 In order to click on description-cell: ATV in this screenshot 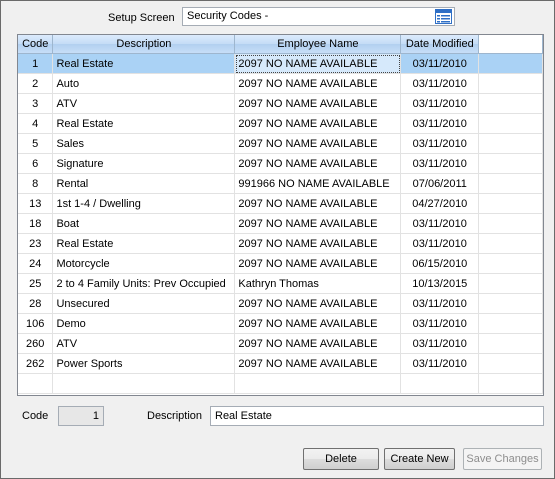, I will do `click(144, 103)`.